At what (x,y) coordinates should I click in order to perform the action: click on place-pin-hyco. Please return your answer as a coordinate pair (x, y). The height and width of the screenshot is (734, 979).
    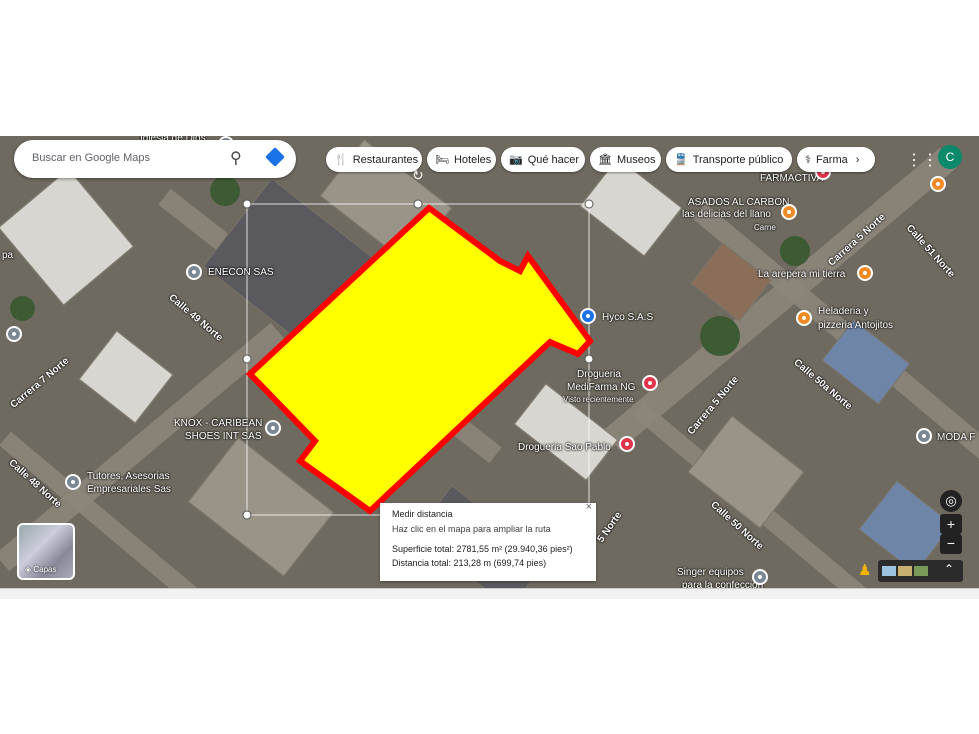
    Looking at the image, I should click on (588, 316).